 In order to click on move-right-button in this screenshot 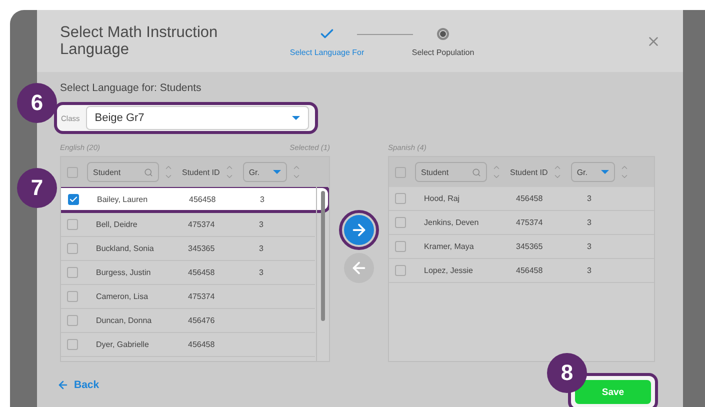, I will do `click(359, 230)`.